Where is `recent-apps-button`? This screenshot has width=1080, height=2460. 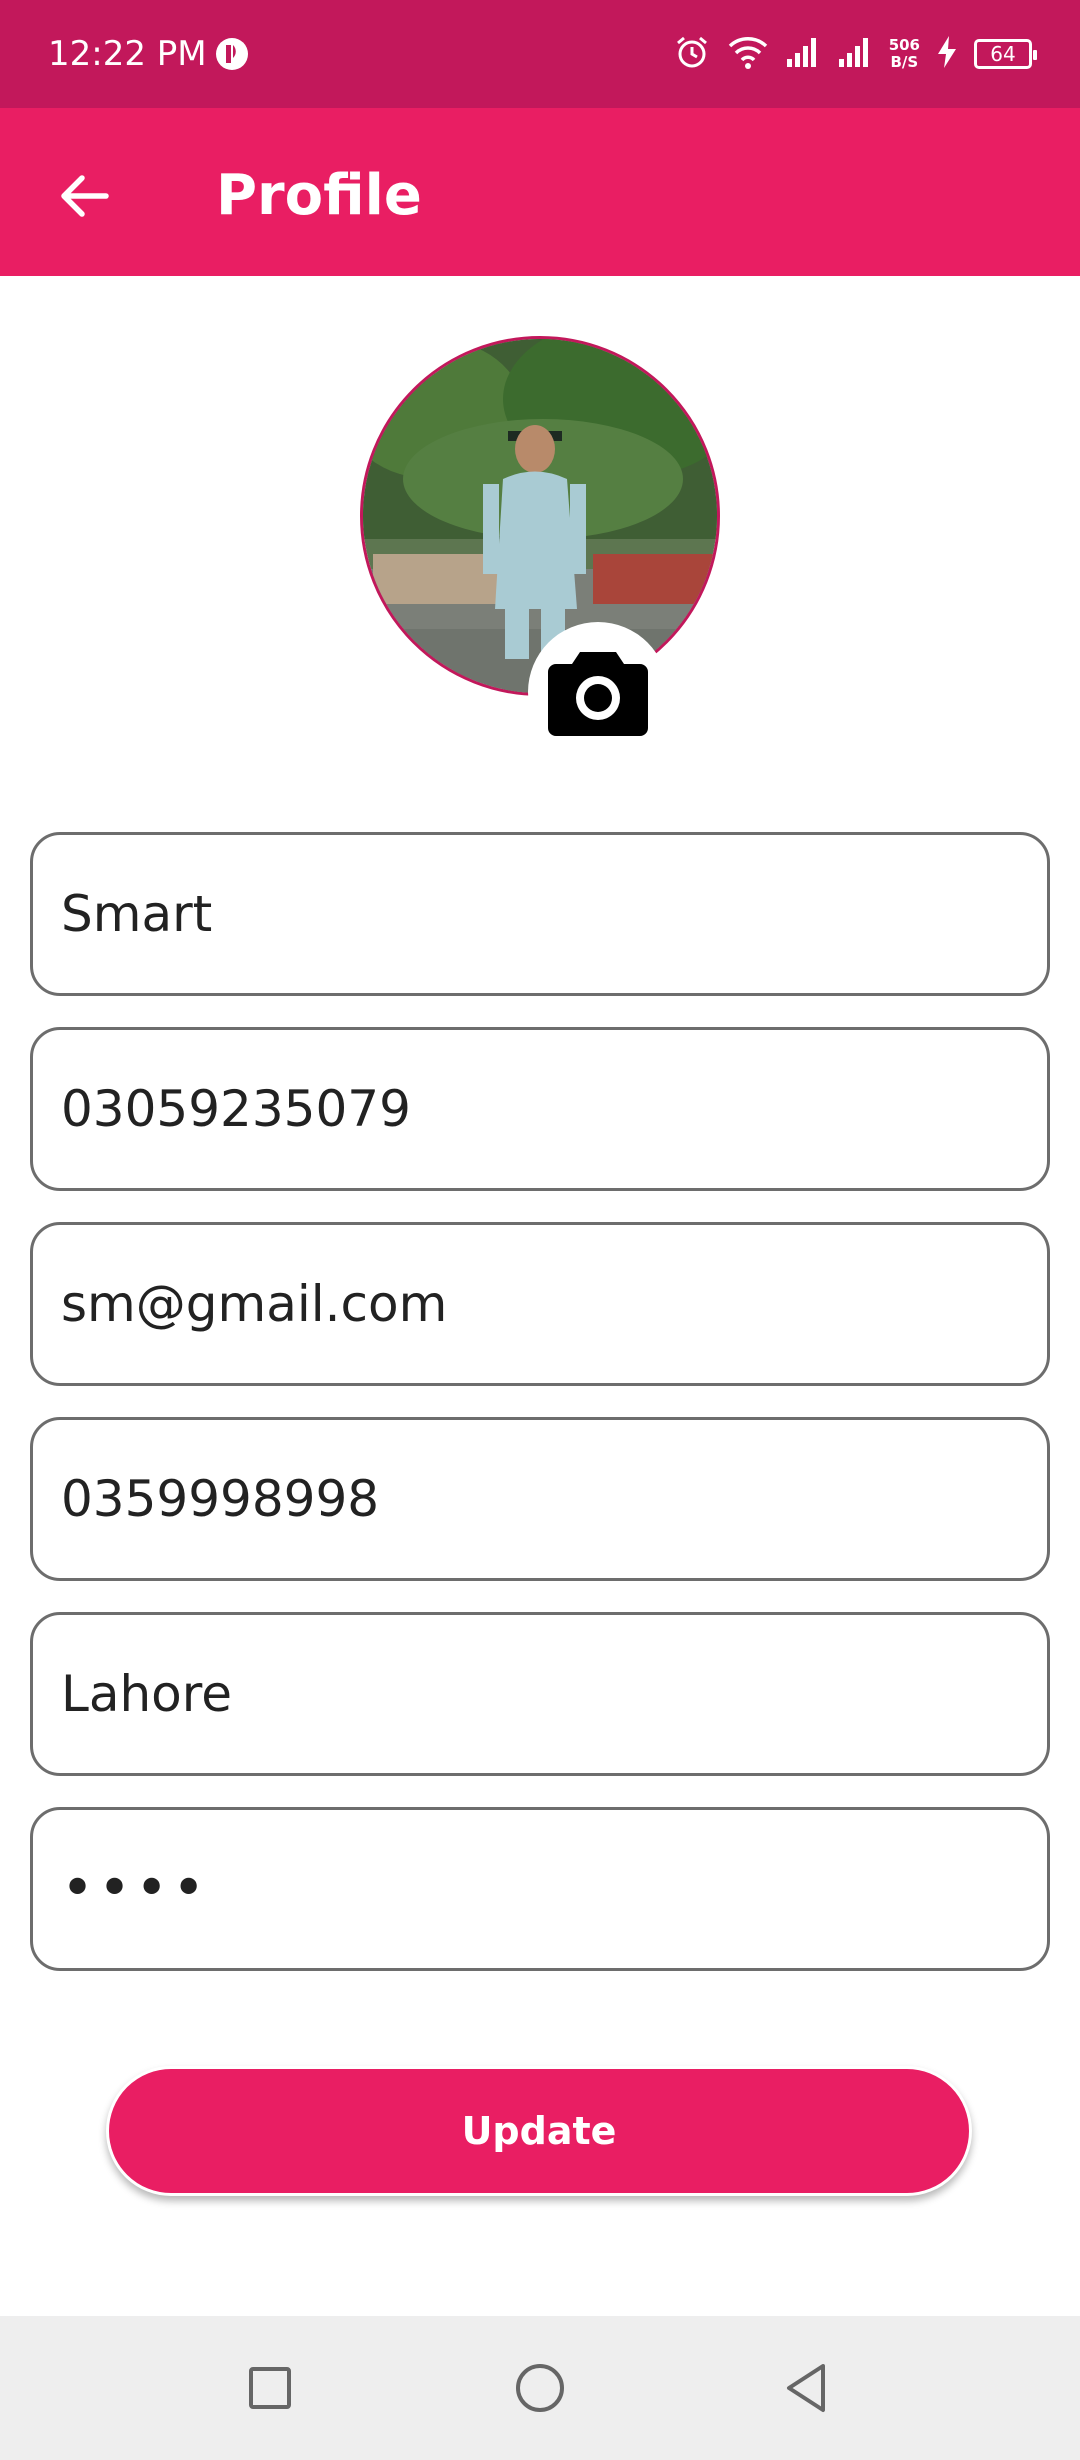
recent-apps-button is located at coordinates (270, 2388).